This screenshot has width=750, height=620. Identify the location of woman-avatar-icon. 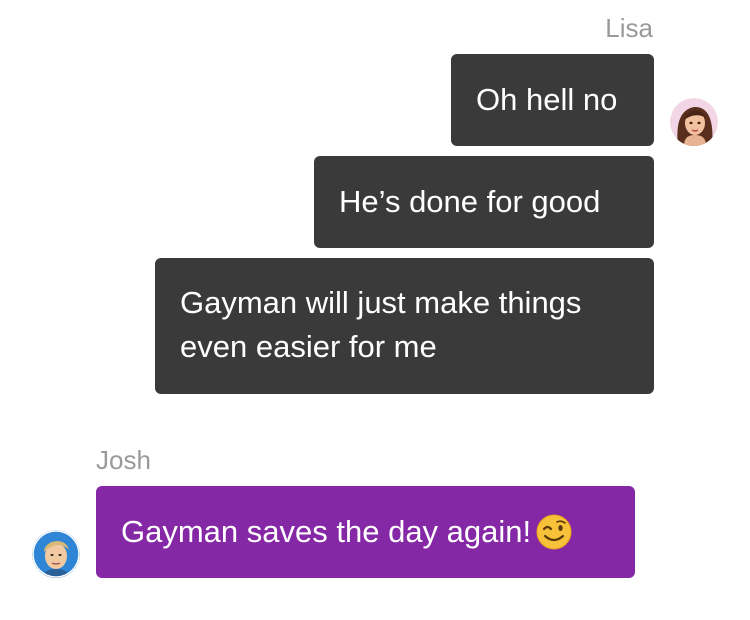
(694, 122).